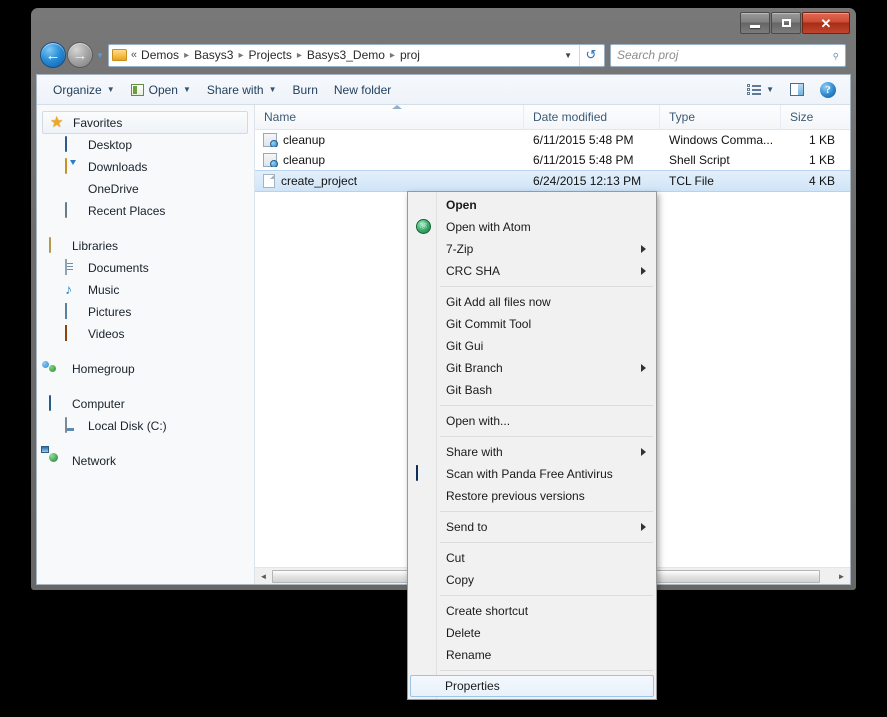 The height and width of the screenshot is (717, 887). Describe the element at coordinates (118, 167) in the screenshot. I see `sidebar-label: Downloads` at that location.